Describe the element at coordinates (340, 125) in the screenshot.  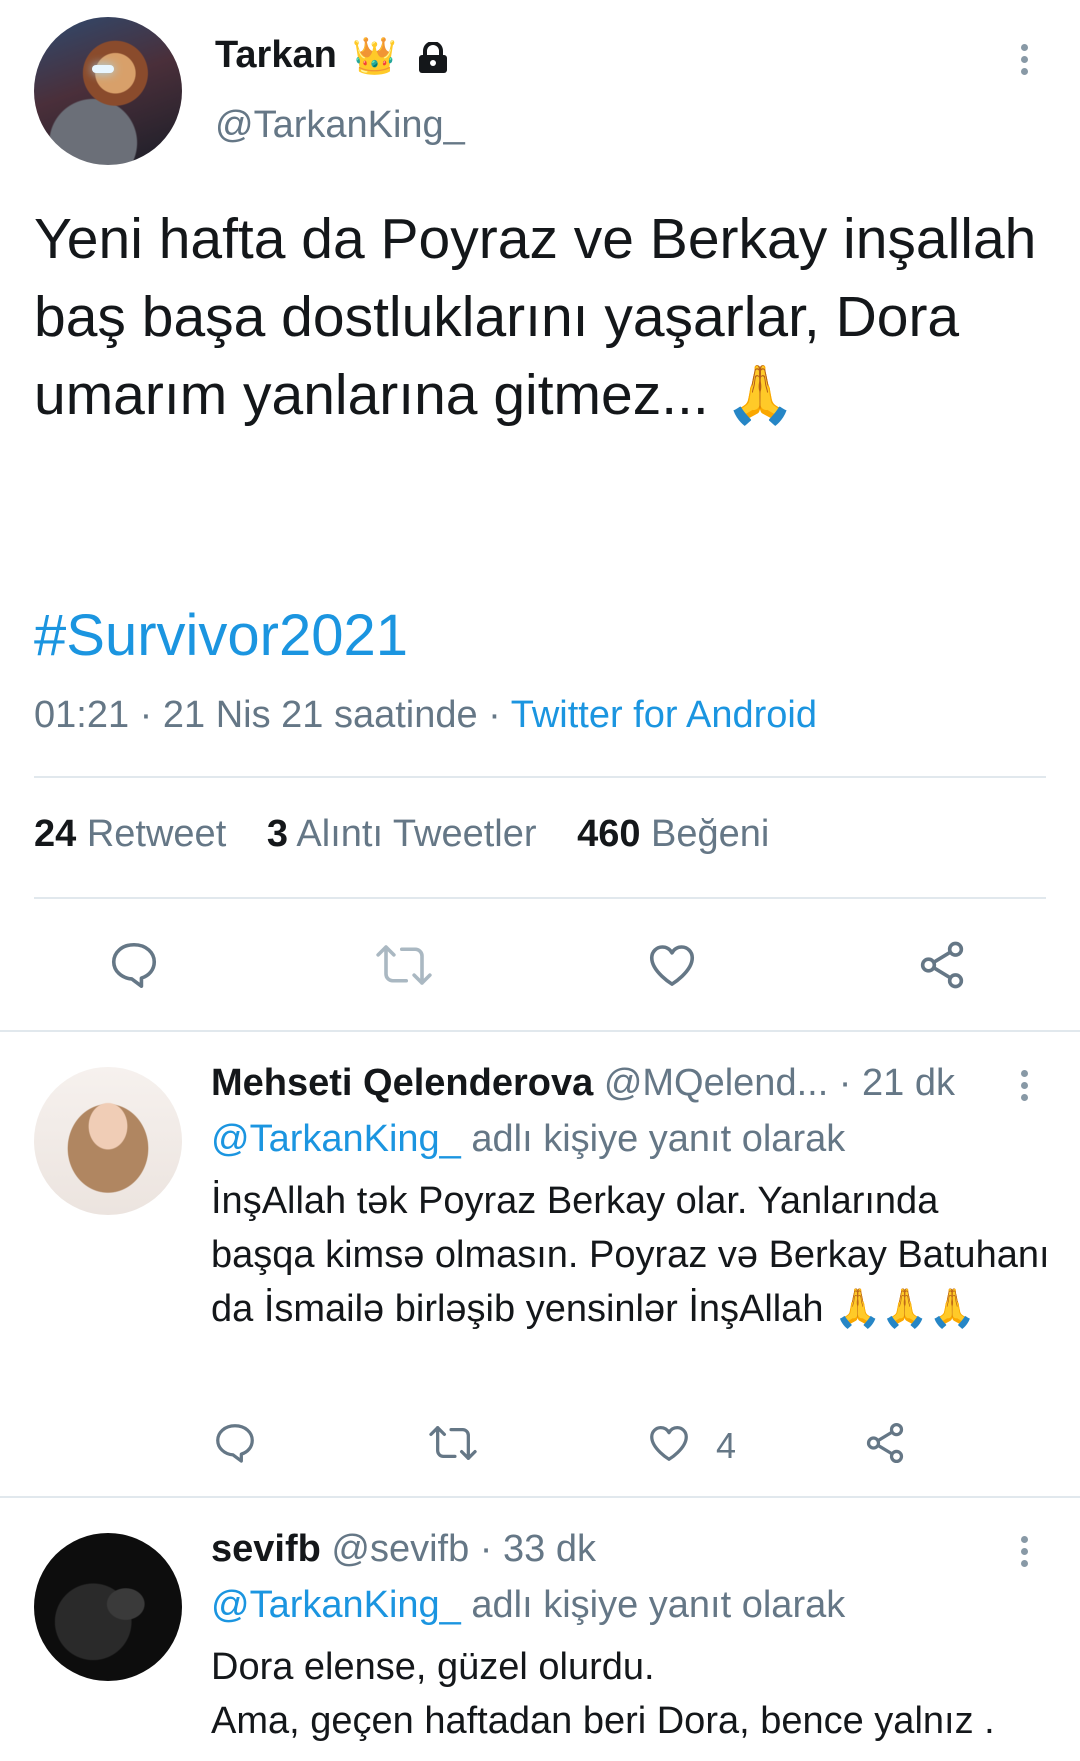
I see `author-handle: @TarkanKing_` at that location.